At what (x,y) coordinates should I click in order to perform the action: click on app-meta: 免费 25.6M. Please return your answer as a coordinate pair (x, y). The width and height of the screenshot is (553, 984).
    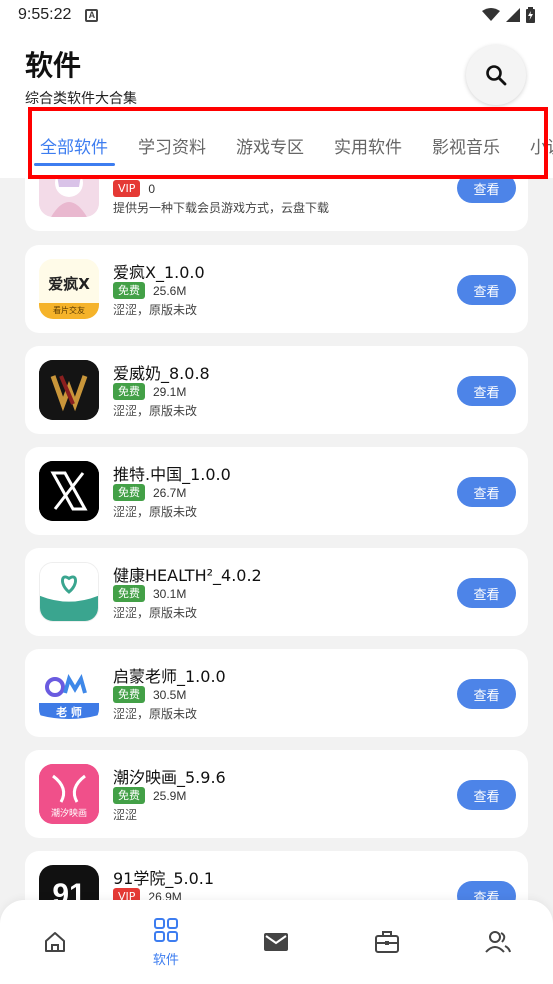
    Looking at the image, I should click on (149, 290).